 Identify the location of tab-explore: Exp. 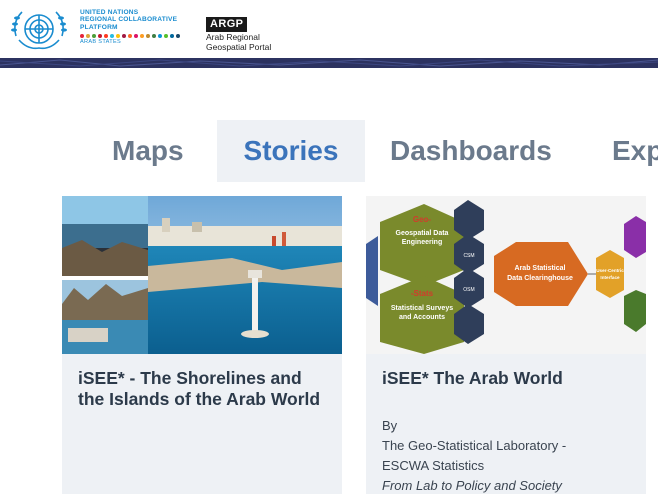
(635, 151).